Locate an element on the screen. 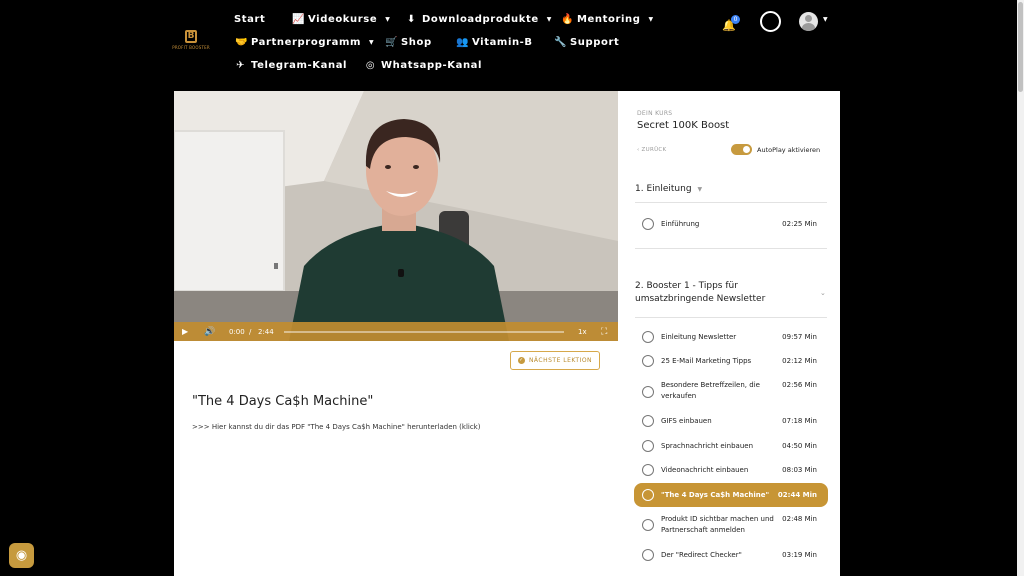  lesson-item: Videonachricht einbauen 08:03 Min is located at coordinates (731, 470).